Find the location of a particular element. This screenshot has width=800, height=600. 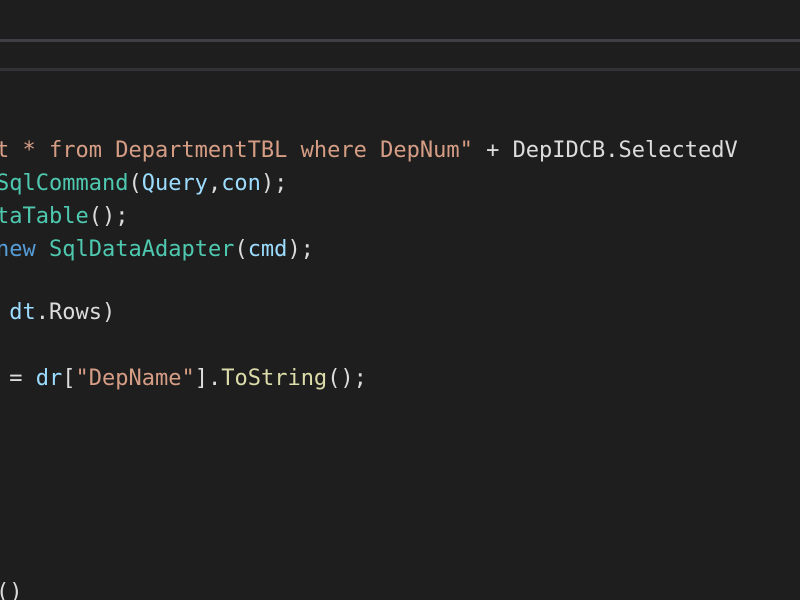

editor-tab-divider is located at coordinates (400, 69).